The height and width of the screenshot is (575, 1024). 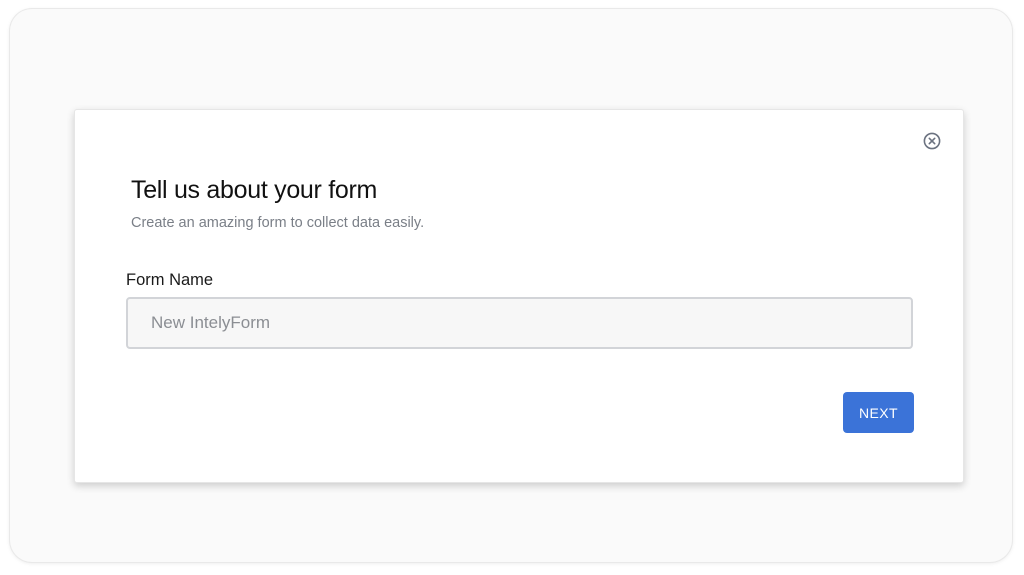 I want to click on close-dialog-button, so click(x=932, y=141).